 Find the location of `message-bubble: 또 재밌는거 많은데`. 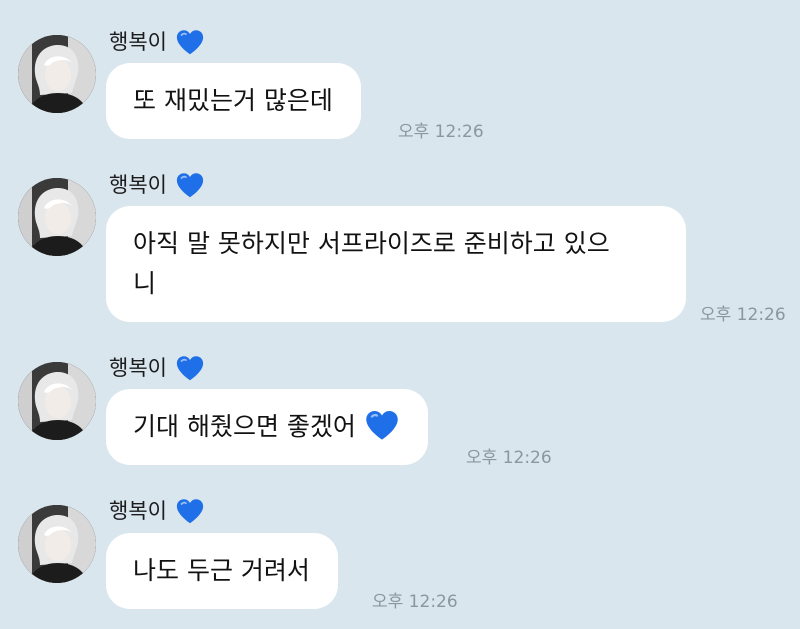

message-bubble: 또 재밌는거 많은데 is located at coordinates (233, 101).